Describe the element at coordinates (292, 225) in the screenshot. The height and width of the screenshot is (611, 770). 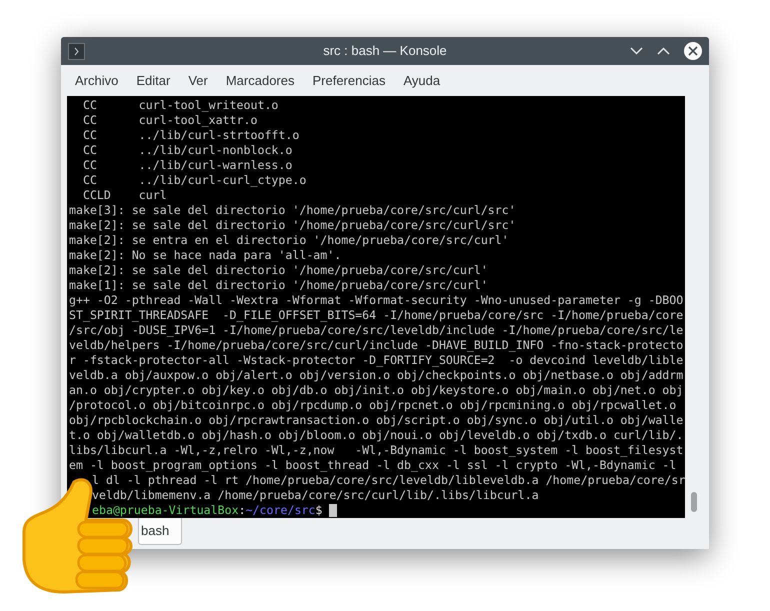
I see `terminal-line: make[2]: se sale del directorio '/home/prueba/core/src/curl/src'` at that location.